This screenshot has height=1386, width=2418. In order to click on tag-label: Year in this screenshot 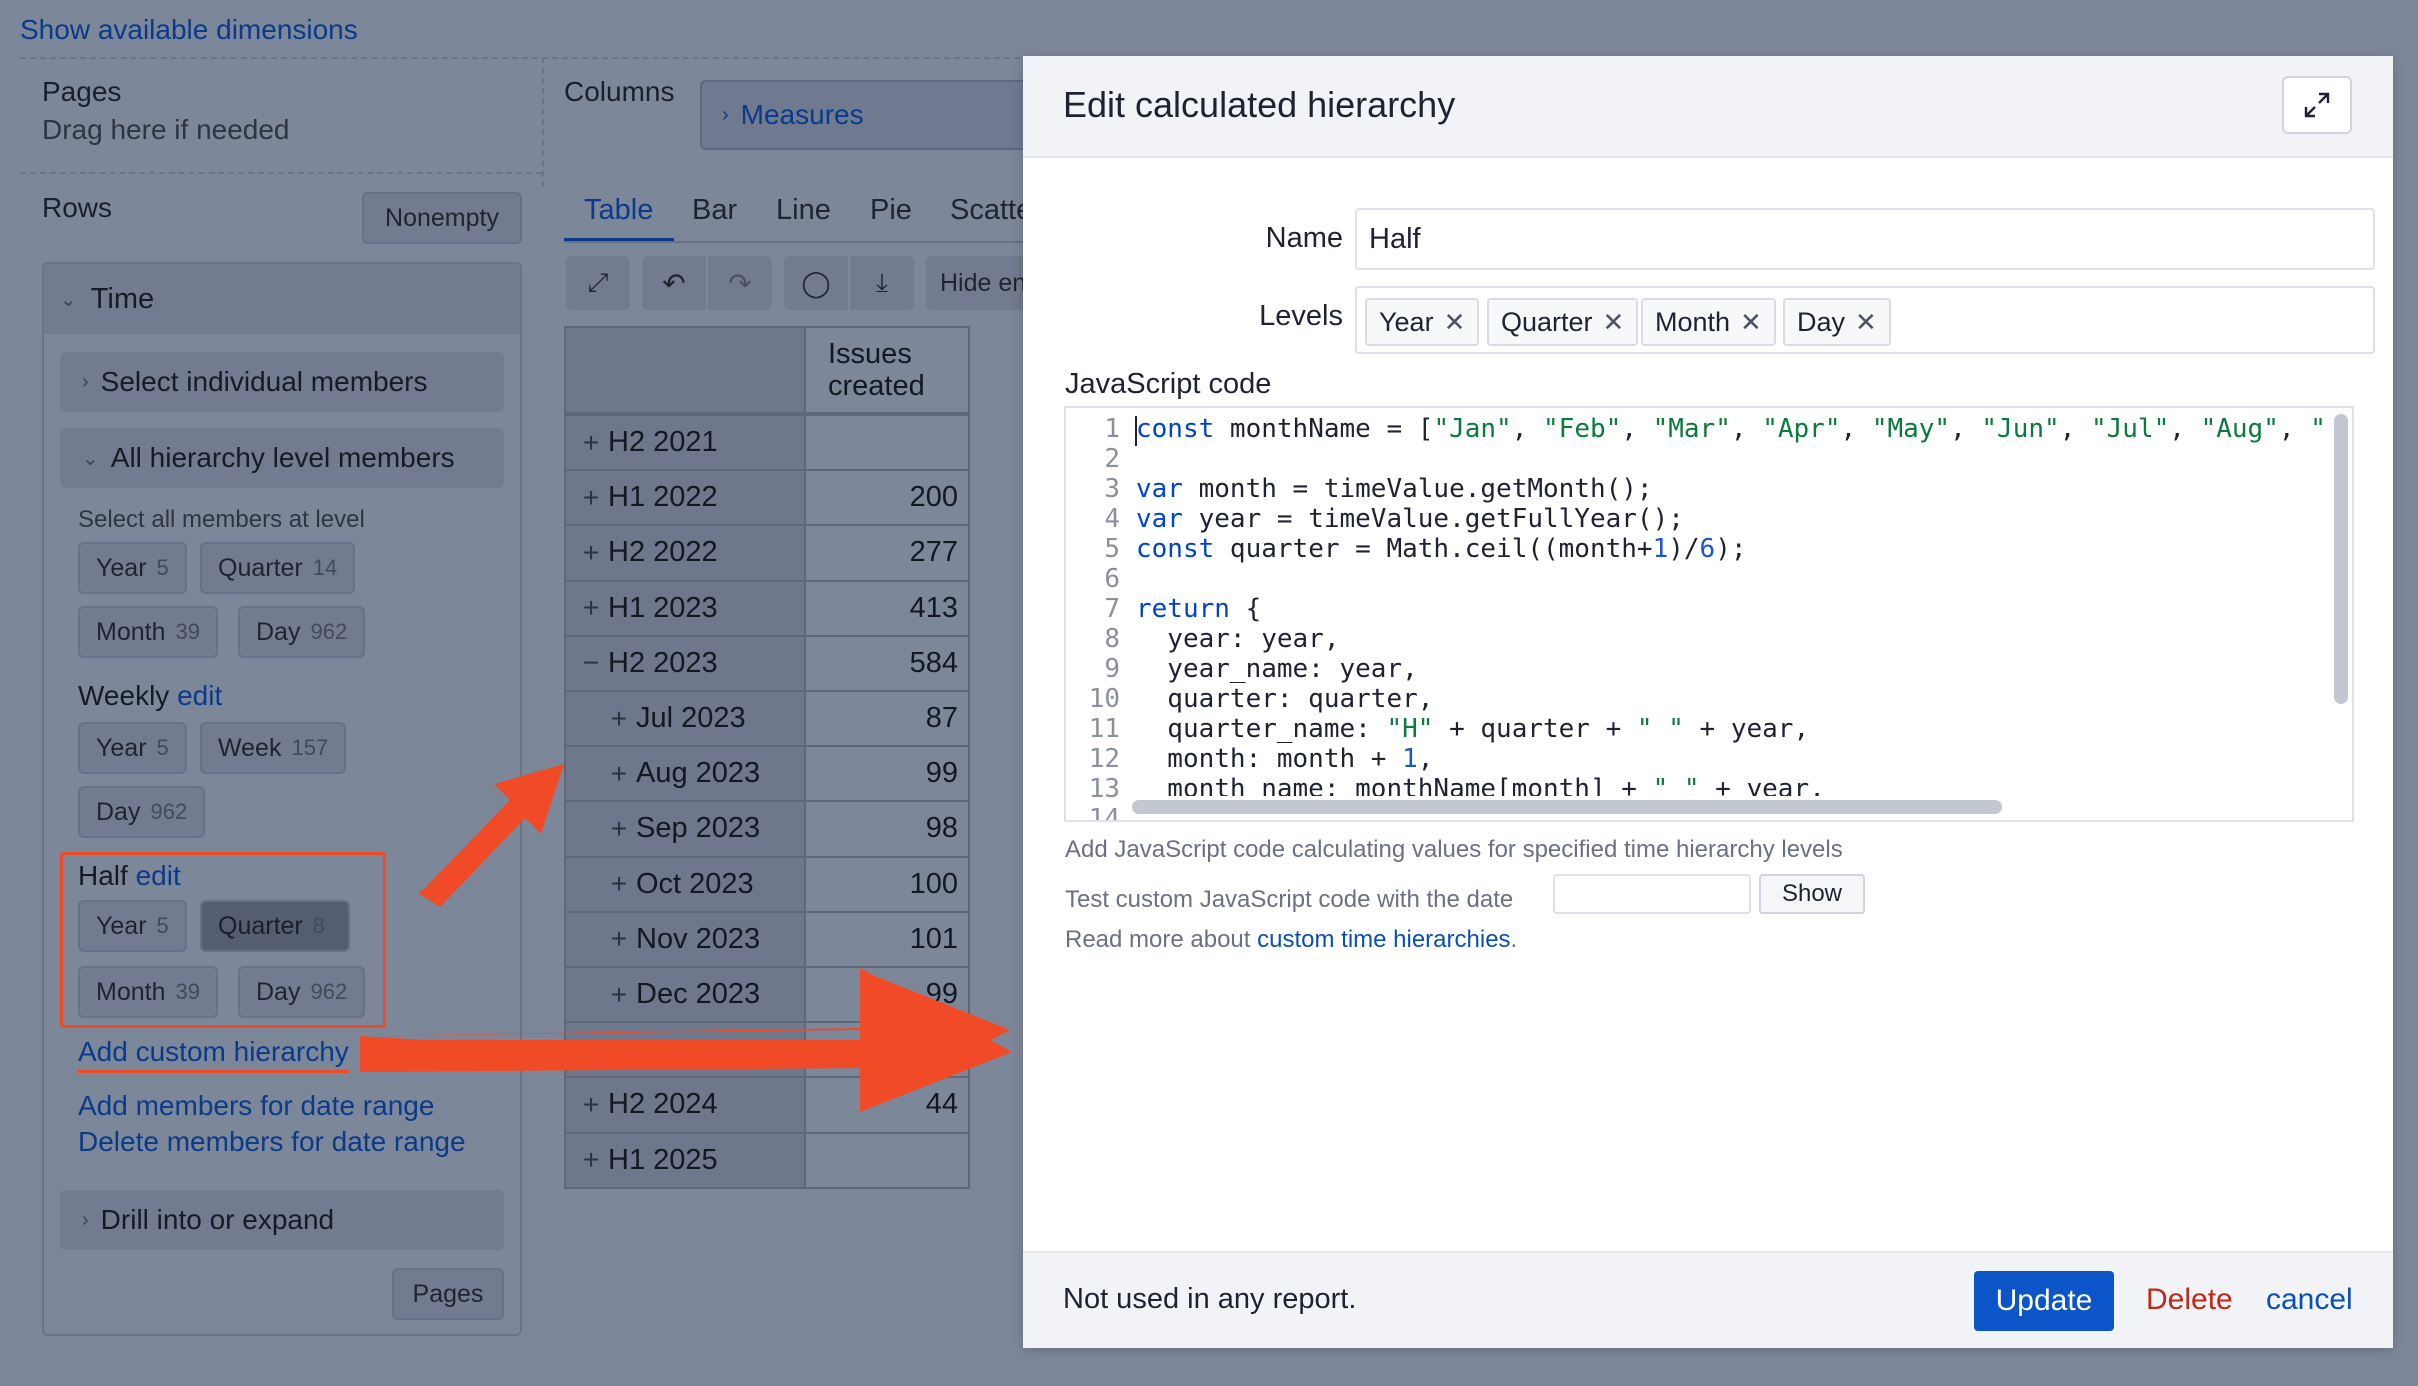, I will do `click(1406, 321)`.